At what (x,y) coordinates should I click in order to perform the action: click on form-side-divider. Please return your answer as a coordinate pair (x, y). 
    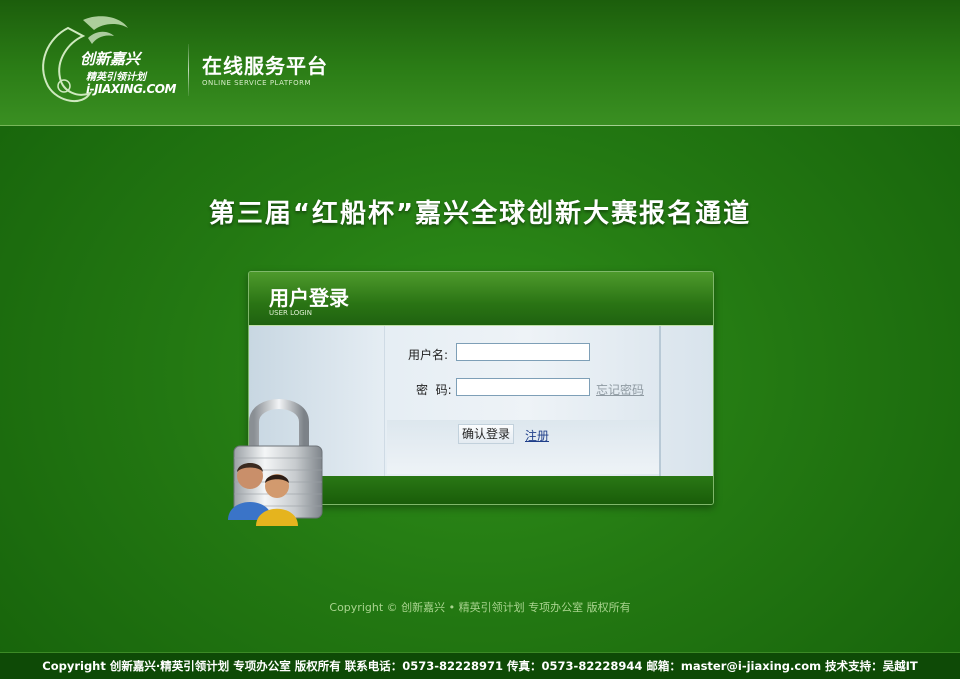
    Looking at the image, I should click on (660, 401).